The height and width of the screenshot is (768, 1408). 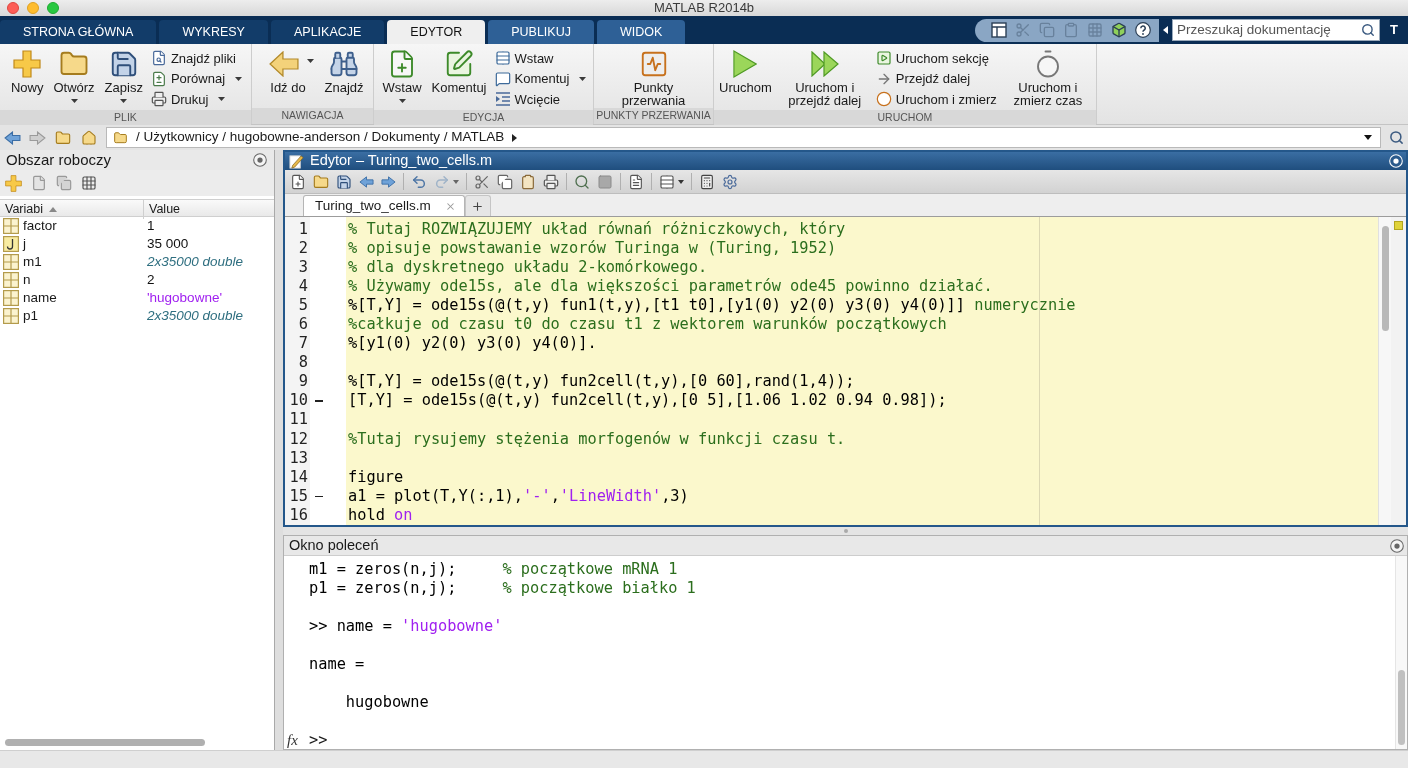 What do you see at coordinates (824, 63) in the screenshot?
I see `fast-forward-icon` at bounding box center [824, 63].